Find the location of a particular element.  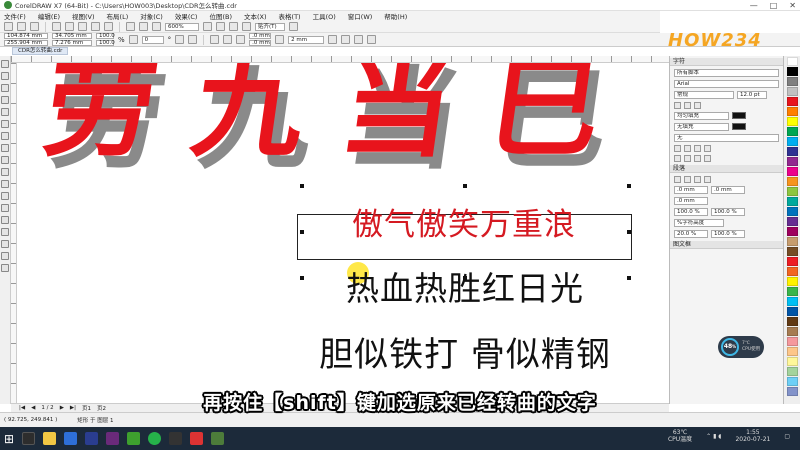

coreldraw-taskbar-icon is located at coordinates (134, 438).